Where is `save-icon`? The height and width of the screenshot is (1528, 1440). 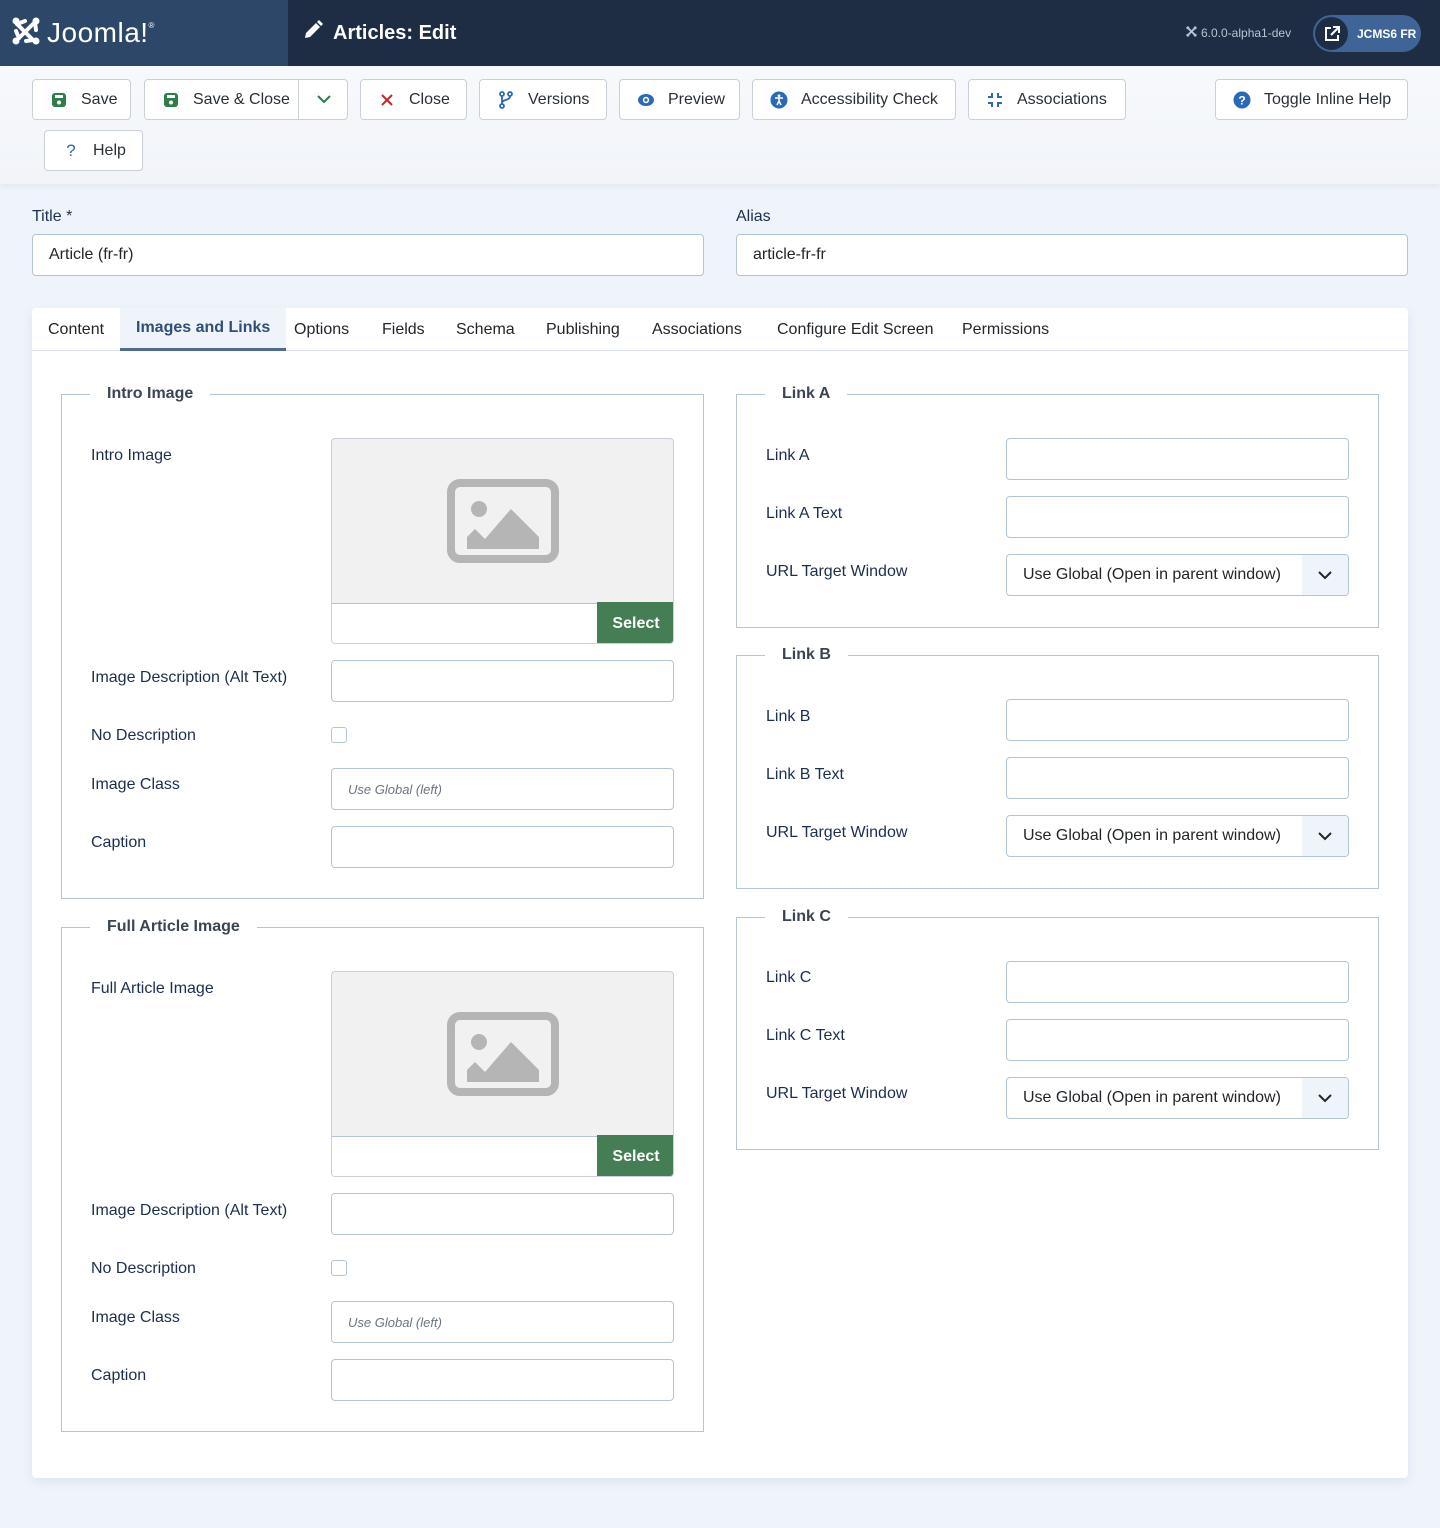 save-icon is located at coordinates (59, 100).